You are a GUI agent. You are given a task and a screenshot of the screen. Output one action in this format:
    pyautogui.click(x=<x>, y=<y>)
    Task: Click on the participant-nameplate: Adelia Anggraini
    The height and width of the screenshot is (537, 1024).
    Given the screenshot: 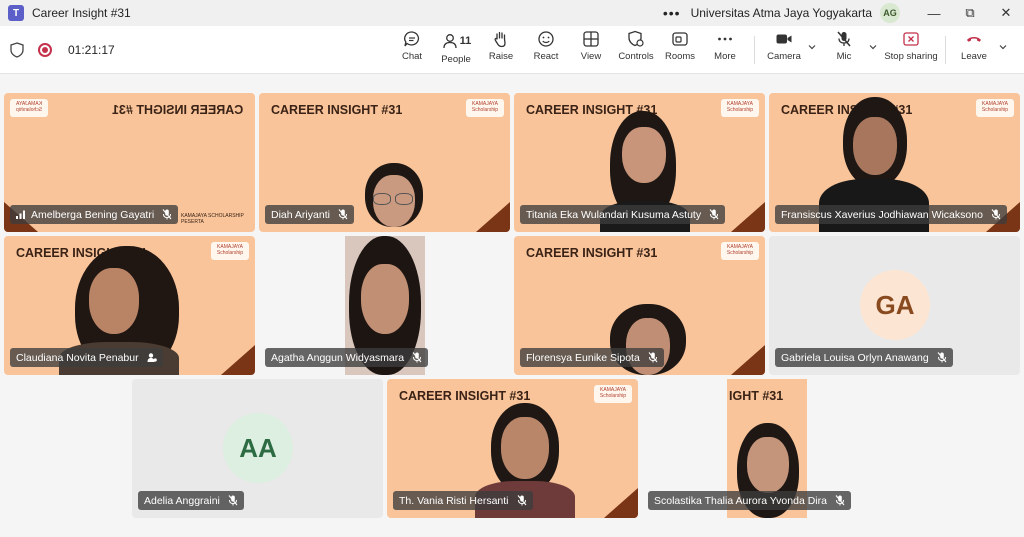 What is the action you would take?
    pyautogui.click(x=191, y=500)
    